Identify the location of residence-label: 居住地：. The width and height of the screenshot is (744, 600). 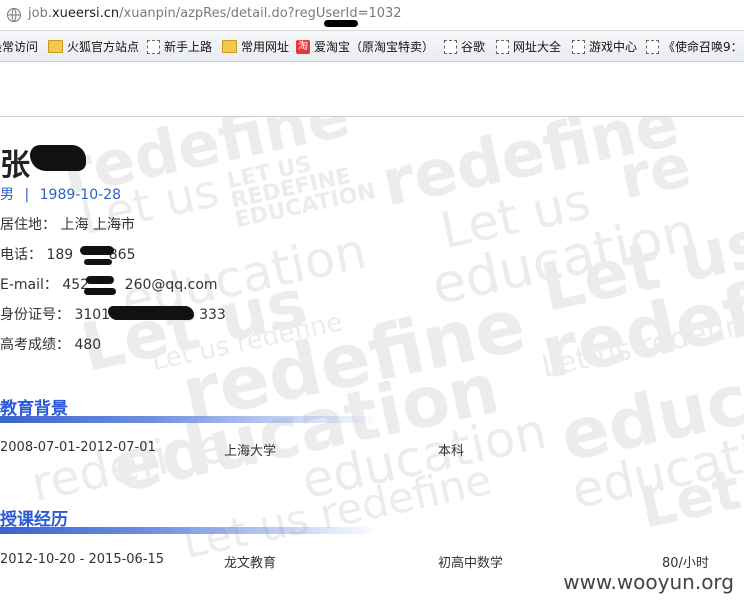
(28, 225).